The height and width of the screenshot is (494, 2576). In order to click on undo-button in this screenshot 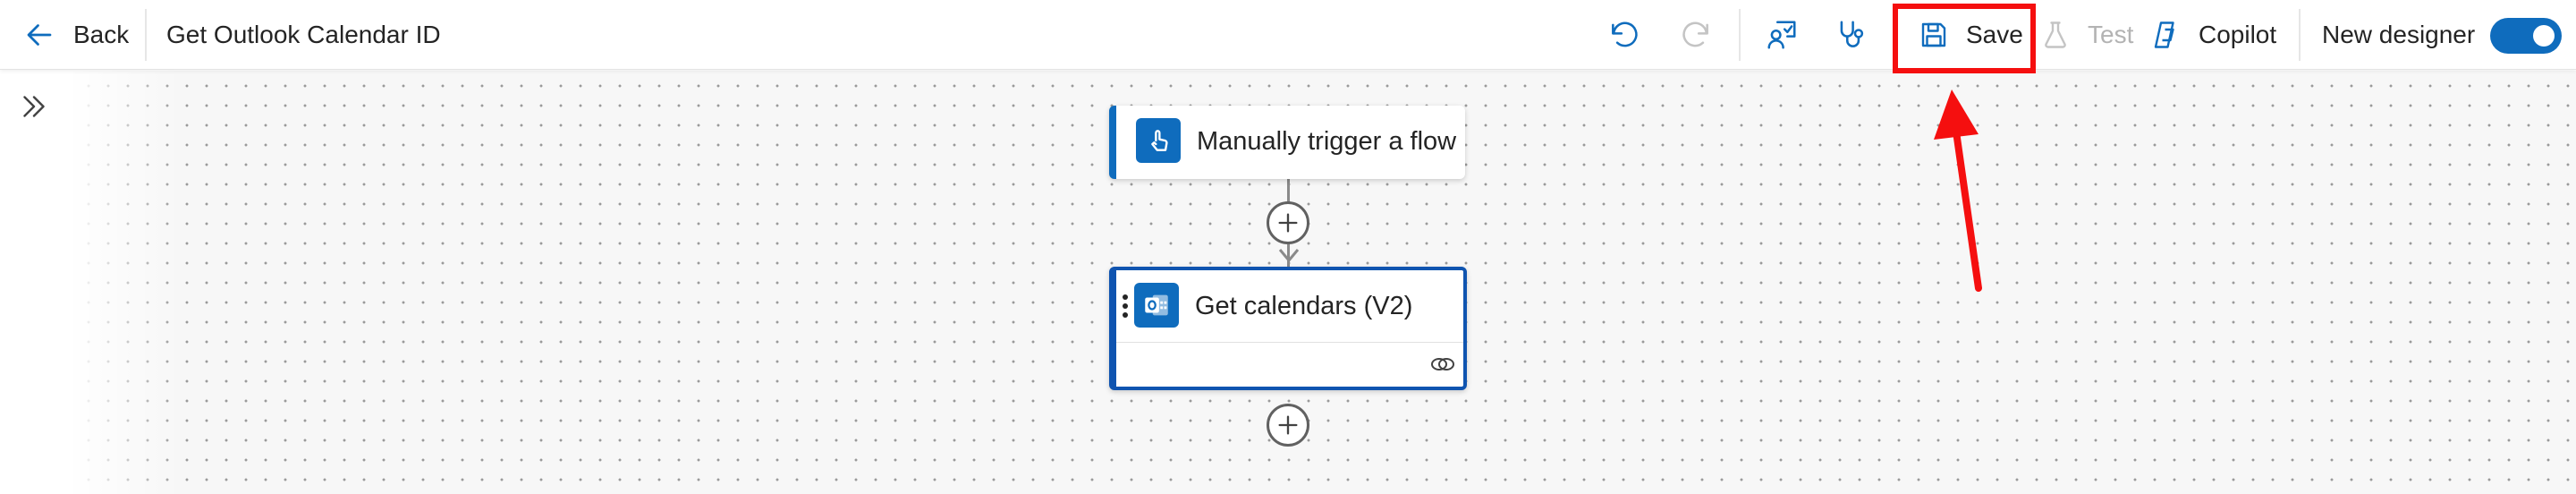, I will do `click(1624, 35)`.